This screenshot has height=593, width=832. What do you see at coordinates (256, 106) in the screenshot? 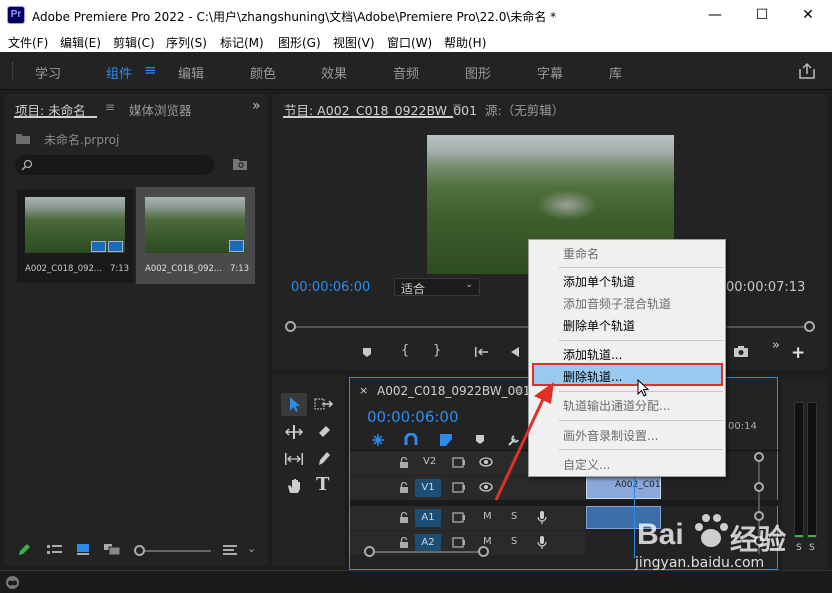
I see `panel-overflow-icon: »` at bounding box center [256, 106].